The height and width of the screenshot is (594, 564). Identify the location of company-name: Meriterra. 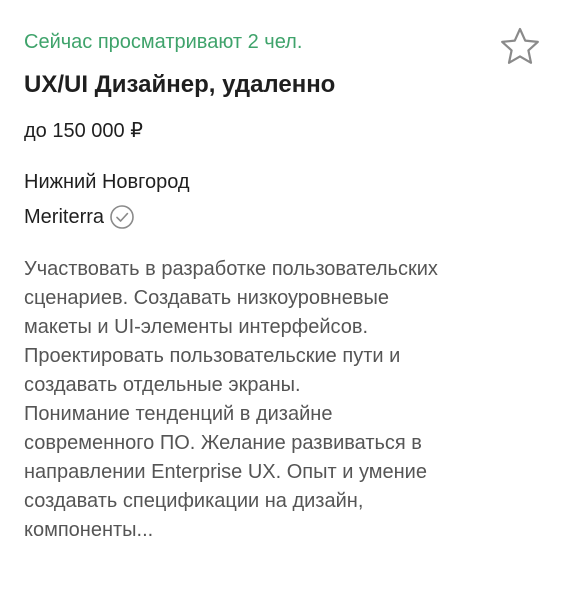
(64, 217).